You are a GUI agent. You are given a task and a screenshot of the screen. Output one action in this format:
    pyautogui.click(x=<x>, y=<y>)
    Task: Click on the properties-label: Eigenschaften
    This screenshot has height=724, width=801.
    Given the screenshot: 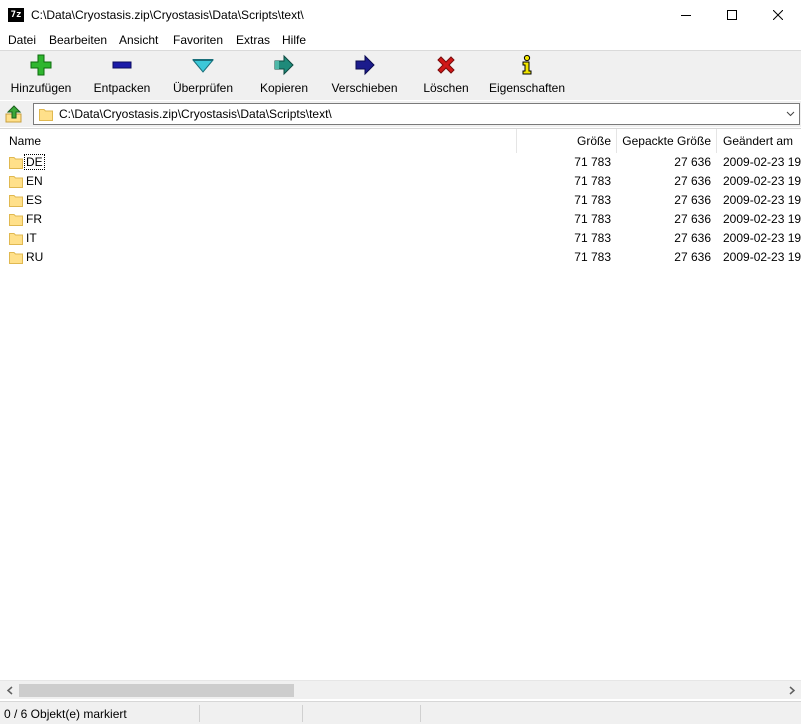 What is the action you would take?
    pyautogui.click(x=527, y=88)
    